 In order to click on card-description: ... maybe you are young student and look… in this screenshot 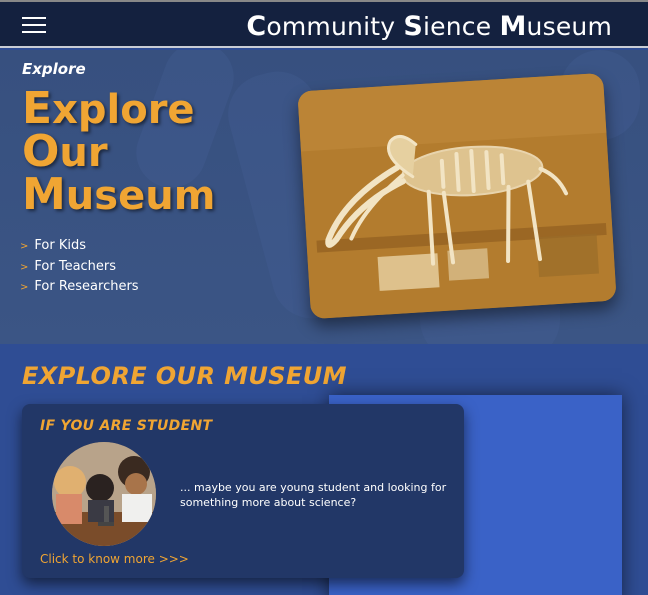, I will do `click(313, 495)`.